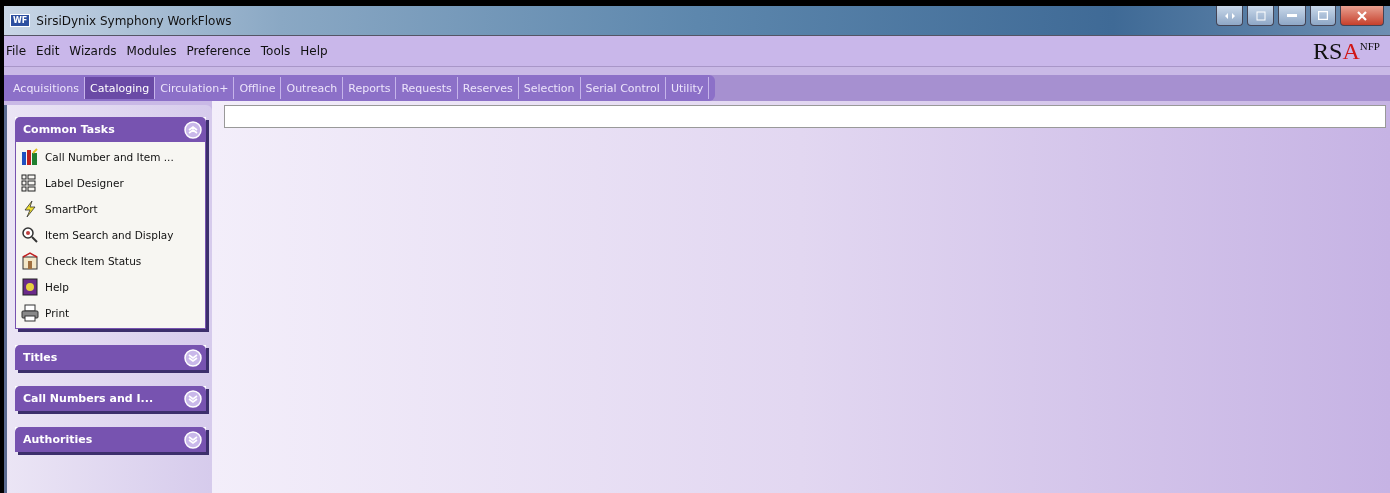 This screenshot has width=1390, height=493. I want to click on square-icon, so click(1260, 15).